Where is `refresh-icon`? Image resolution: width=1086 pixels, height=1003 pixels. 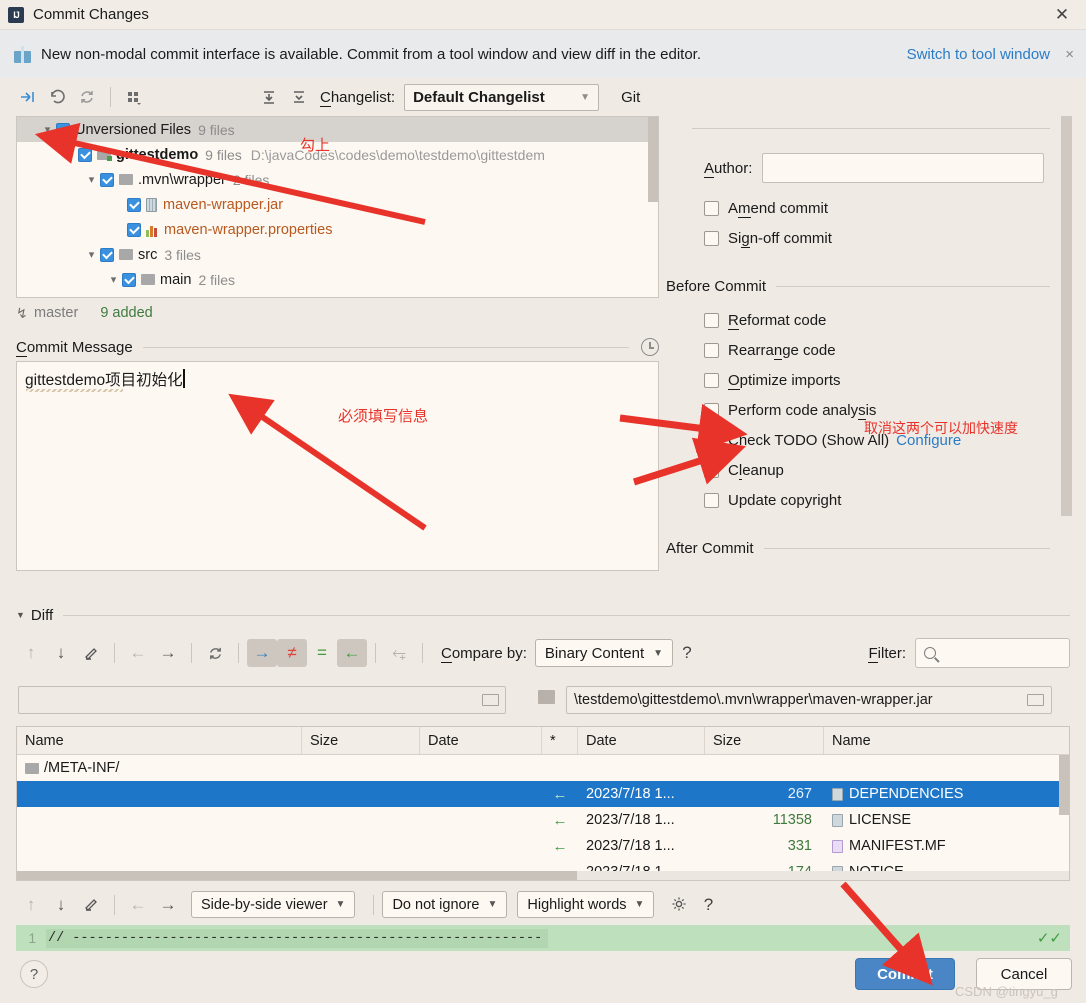 refresh-icon is located at coordinates (87, 97).